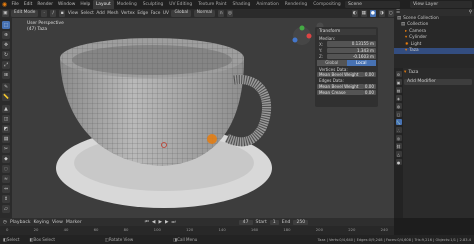 Image resolution: width=474 pixels, height=244 pixels. What do you see at coordinates (57, 222) in the screenshot?
I see `menu-timeline-view: View` at bounding box center [57, 222].